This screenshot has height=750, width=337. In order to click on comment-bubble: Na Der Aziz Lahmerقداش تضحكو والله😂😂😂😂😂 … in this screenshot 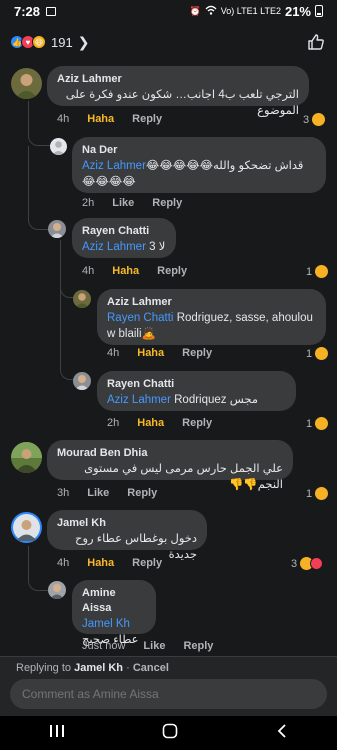, I will do `click(199, 165)`.